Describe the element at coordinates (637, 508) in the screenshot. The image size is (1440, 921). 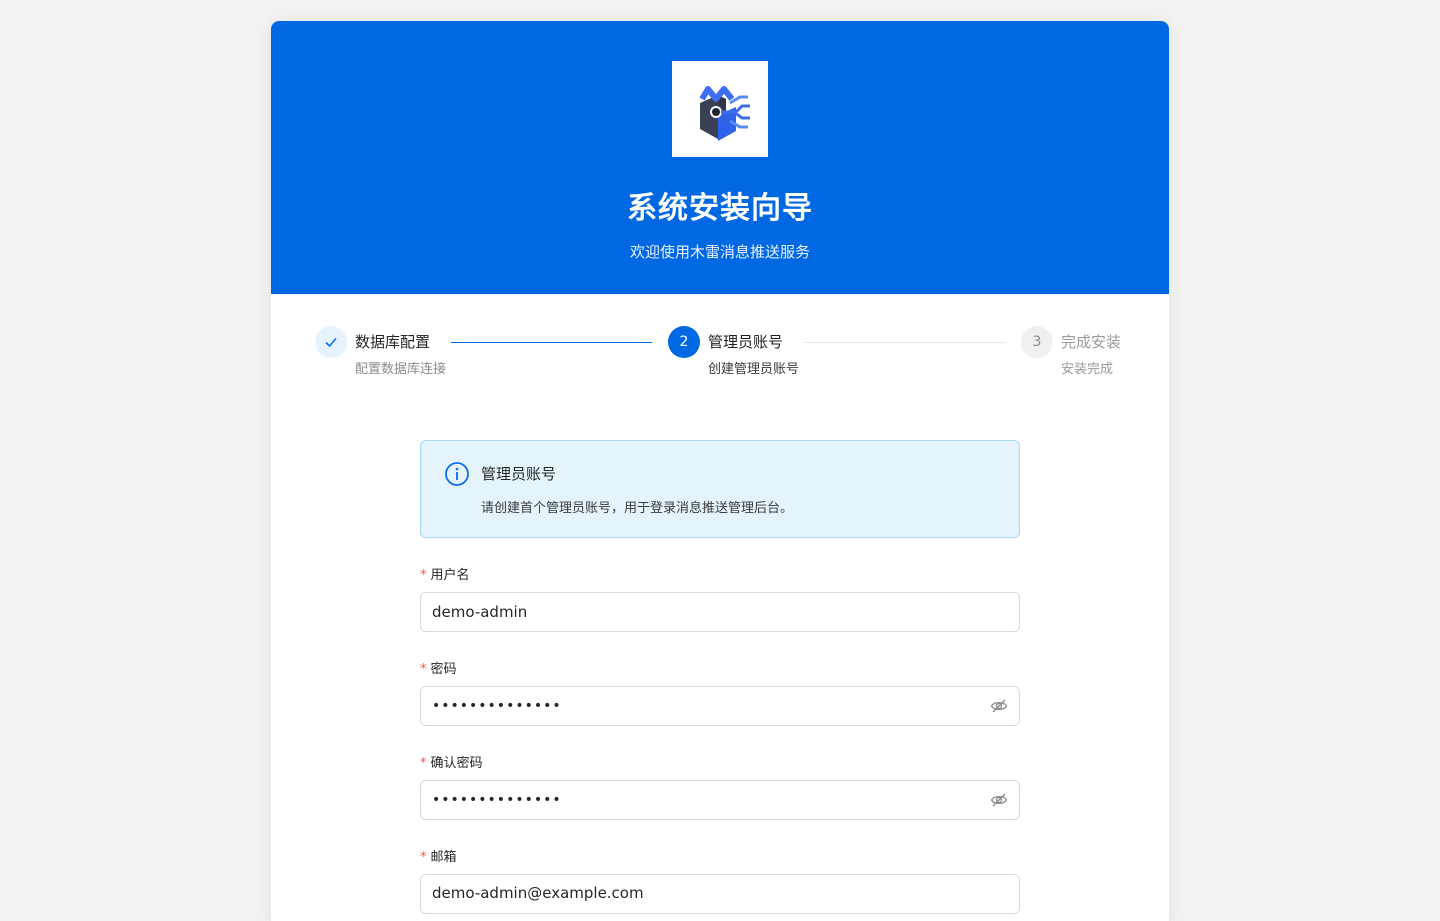
I see `alert-description: 请创建首个管理员账号，用于登录消息推送管理后台。` at that location.